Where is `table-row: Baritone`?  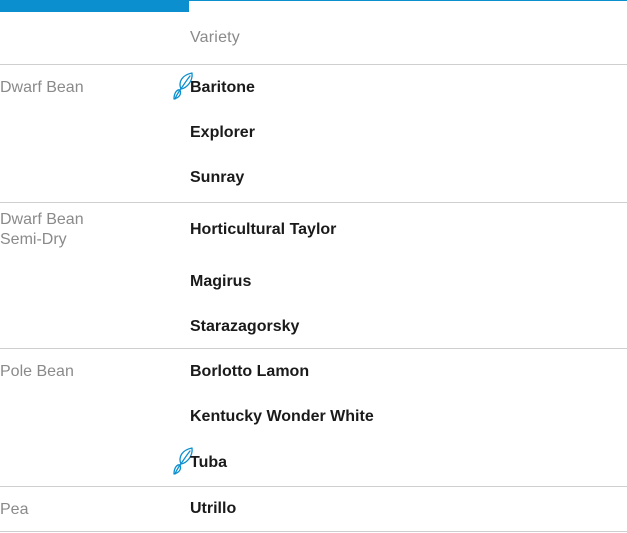
table-row: Baritone is located at coordinates (313, 88).